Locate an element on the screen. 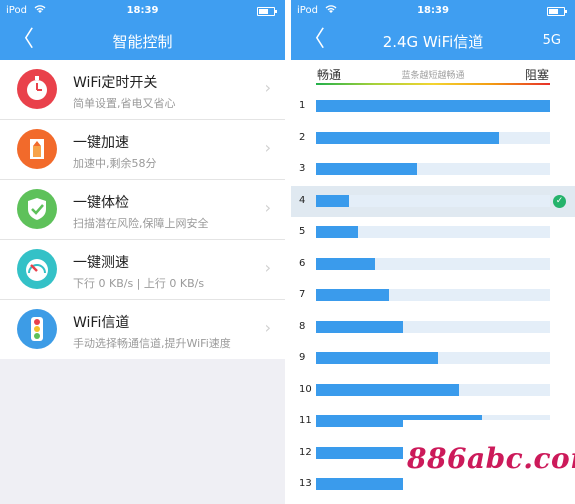 Image resolution: width=575 pixels, height=504 pixels. list-item-checkup: 一键体检 扫描潜在风险,保障上网安全 › is located at coordinates (142, 210).